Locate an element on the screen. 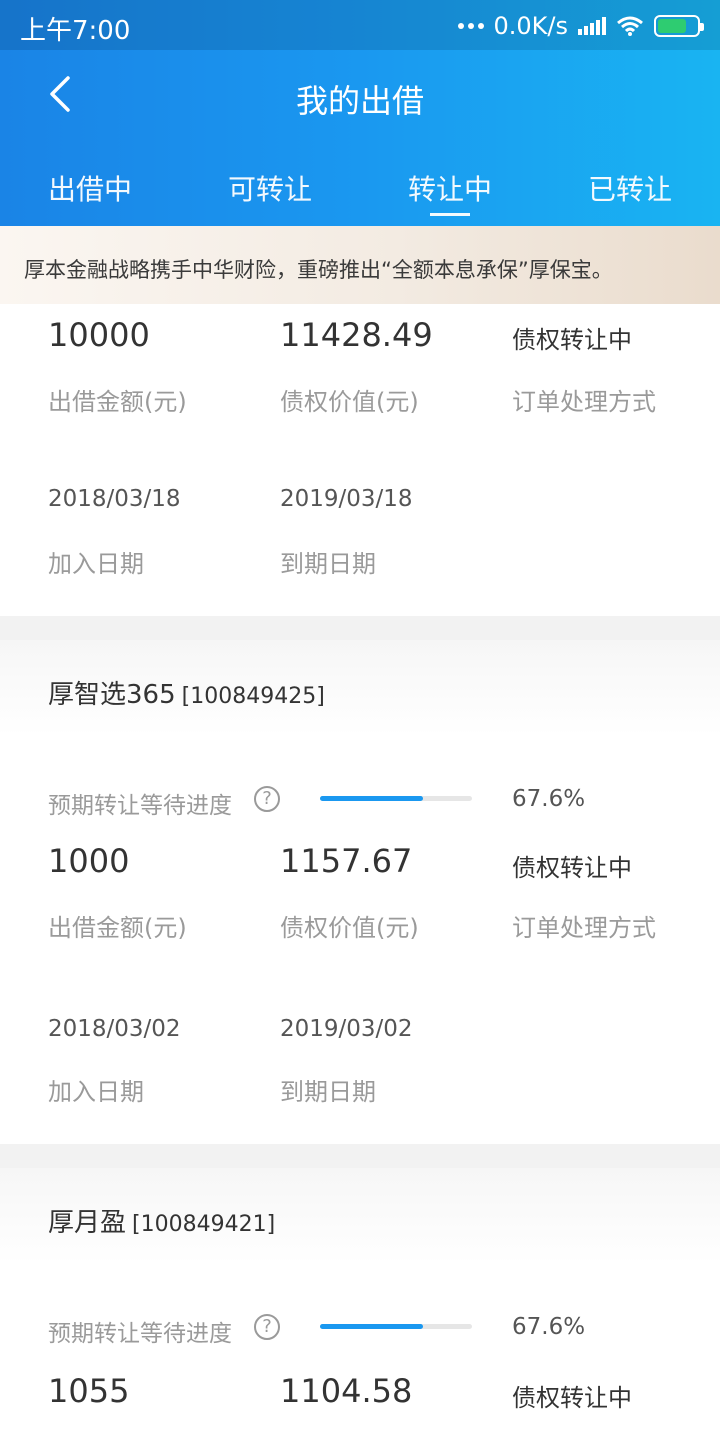 The image size is (720, 1440). product-name: 厚月盈 is located at coordinates (87, 1223).